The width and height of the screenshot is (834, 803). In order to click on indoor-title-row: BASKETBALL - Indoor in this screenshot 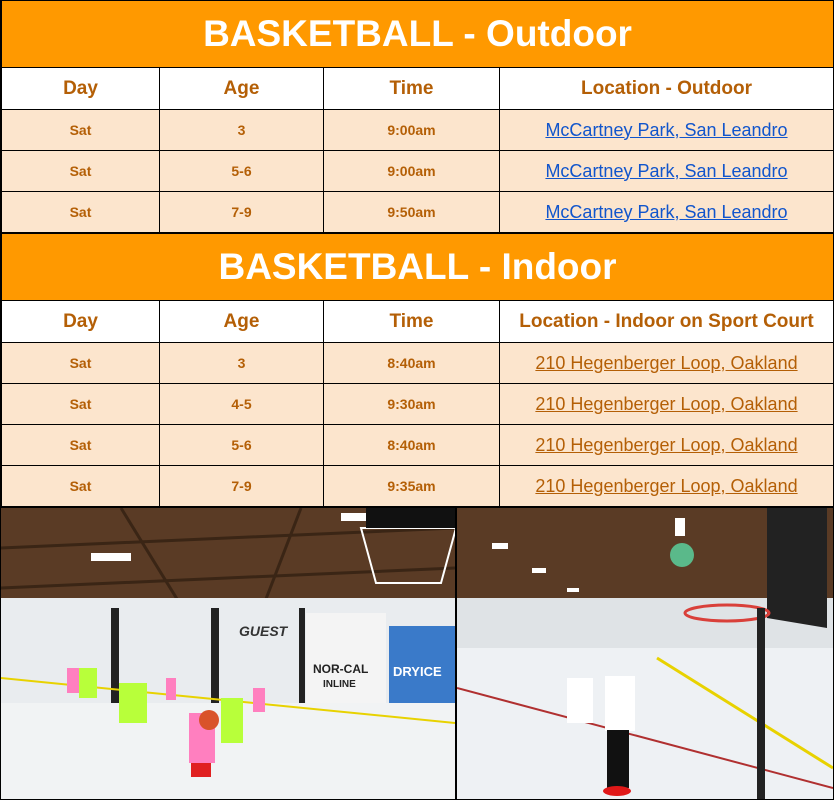, I will do `click(417, 267)`.